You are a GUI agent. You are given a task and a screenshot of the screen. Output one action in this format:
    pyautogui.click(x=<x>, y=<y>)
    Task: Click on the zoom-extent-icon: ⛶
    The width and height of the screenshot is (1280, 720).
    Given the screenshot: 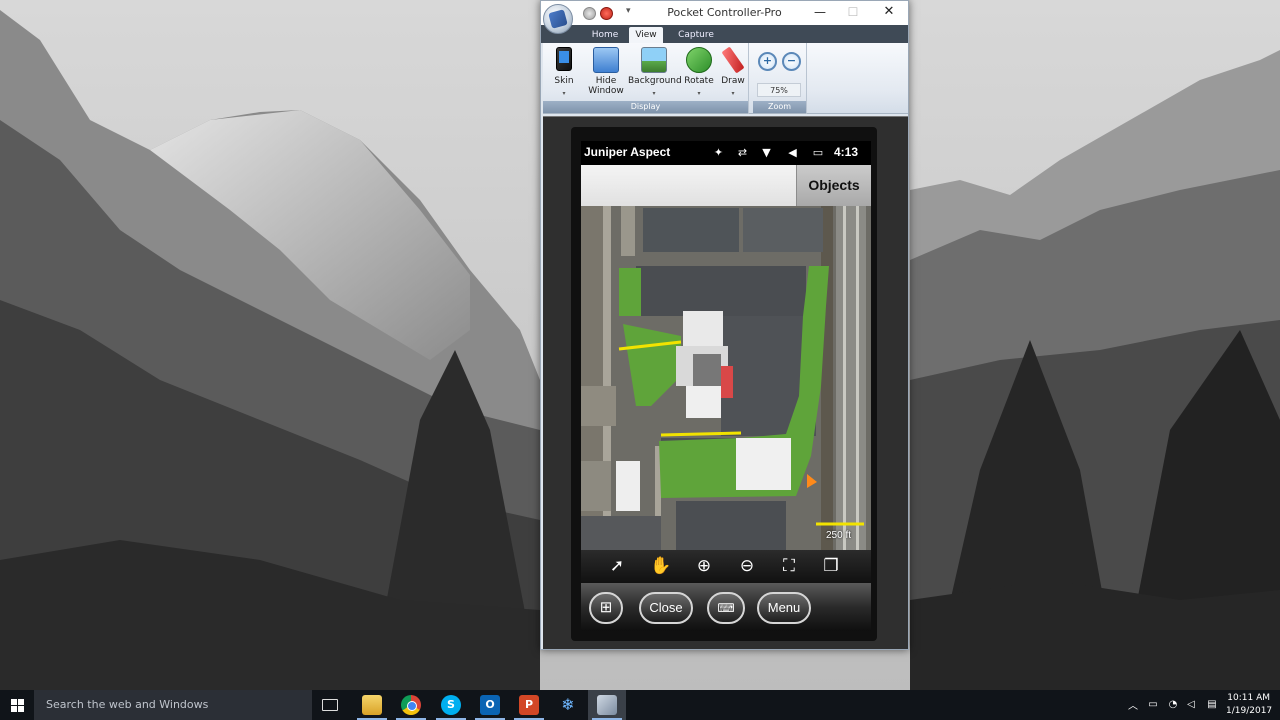 What is the action you would take?
    pyautogui.click(x=789, y=566)
    